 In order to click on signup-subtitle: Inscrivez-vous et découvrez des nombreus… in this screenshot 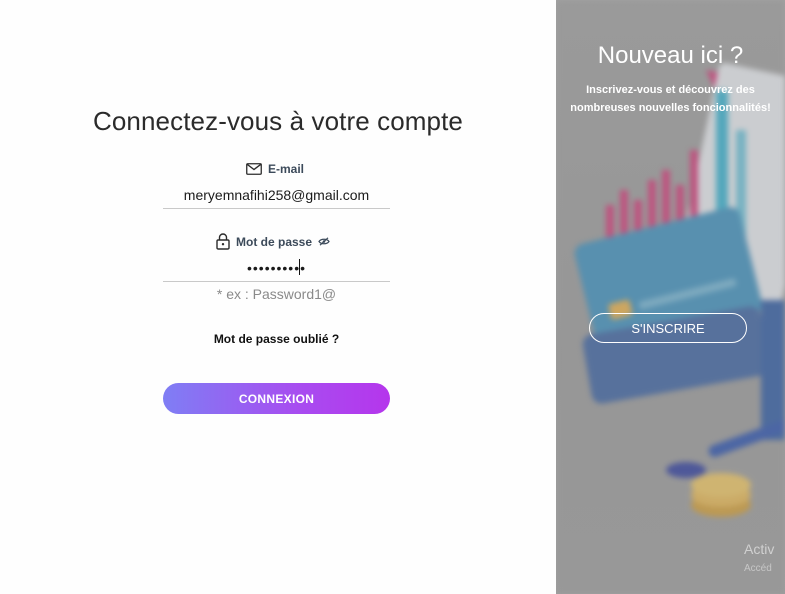, I will do `click(670, 99)`.